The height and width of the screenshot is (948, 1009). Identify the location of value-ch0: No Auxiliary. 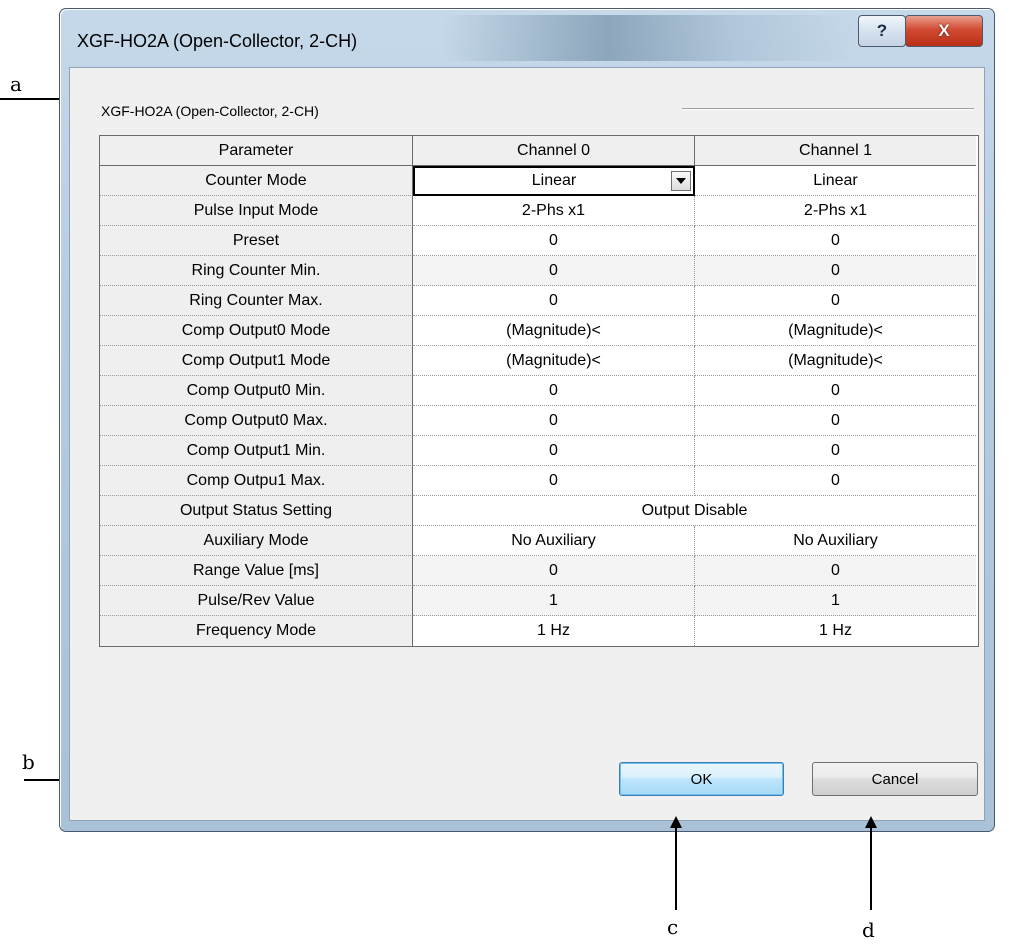
(554, 541).